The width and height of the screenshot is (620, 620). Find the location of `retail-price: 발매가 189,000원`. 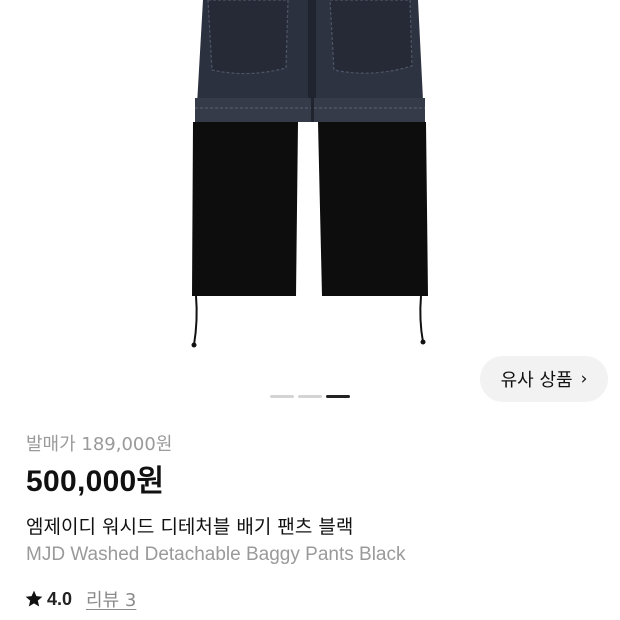

retail-price: 발매가 189,000원 is located at coordinates (99, 444).